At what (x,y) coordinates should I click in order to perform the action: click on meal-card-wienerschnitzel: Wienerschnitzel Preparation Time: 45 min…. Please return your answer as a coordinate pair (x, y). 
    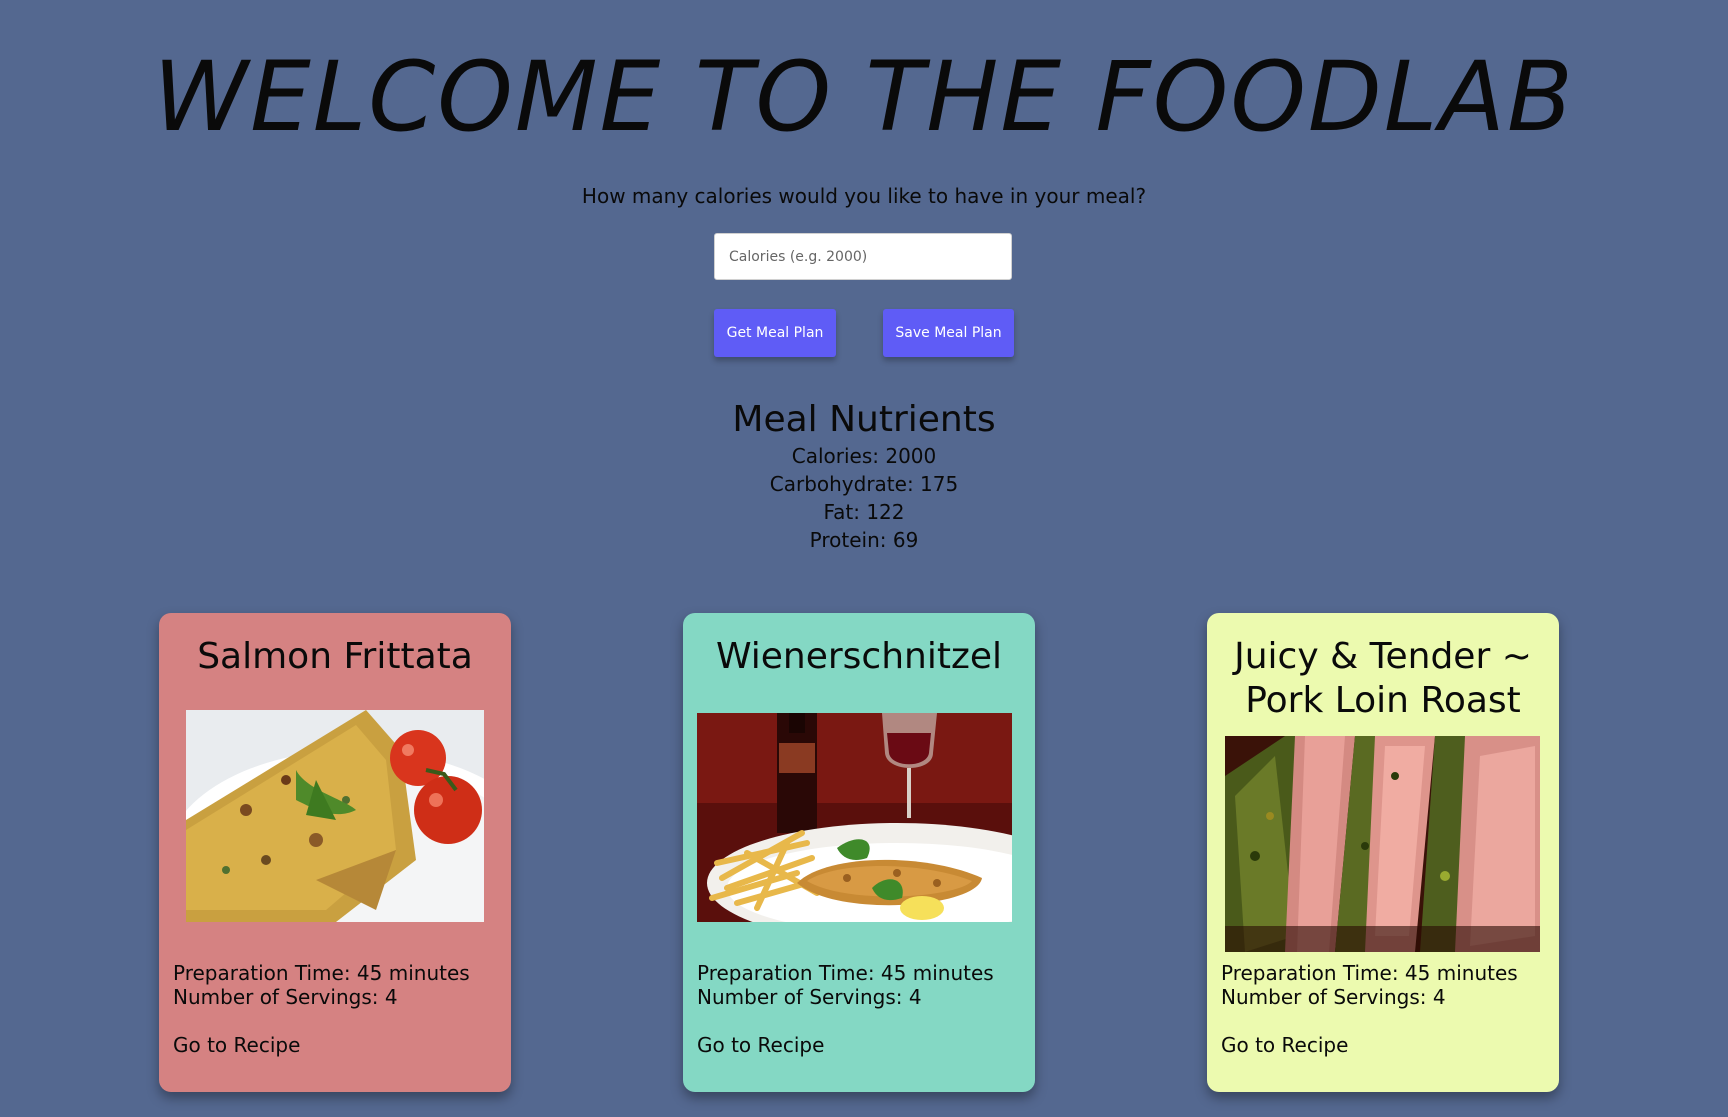
    Looking at the image, I should click on (859, 852).